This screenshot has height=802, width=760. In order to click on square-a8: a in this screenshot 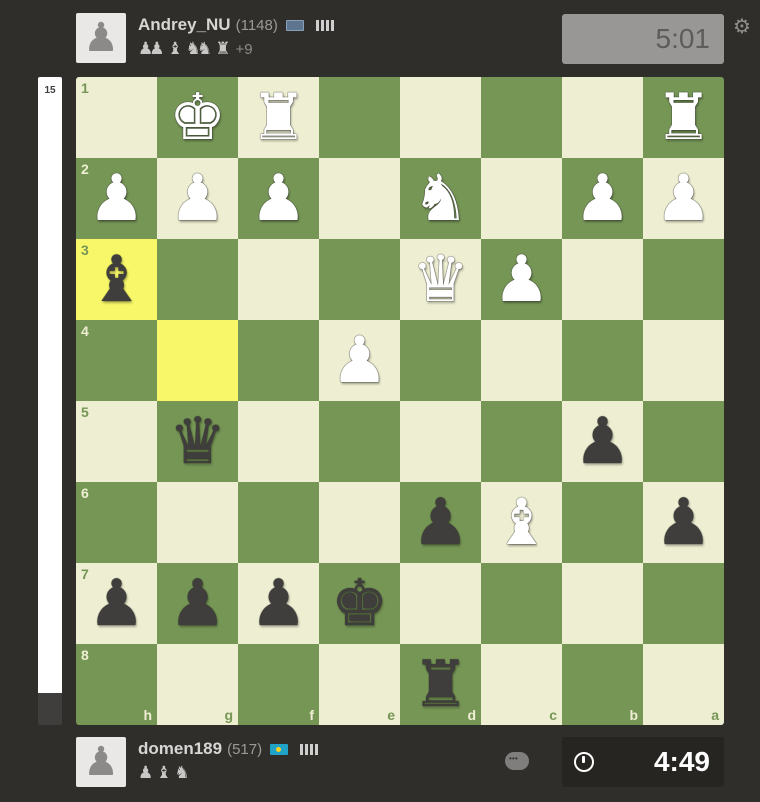, I will do `click(683, 684)`.